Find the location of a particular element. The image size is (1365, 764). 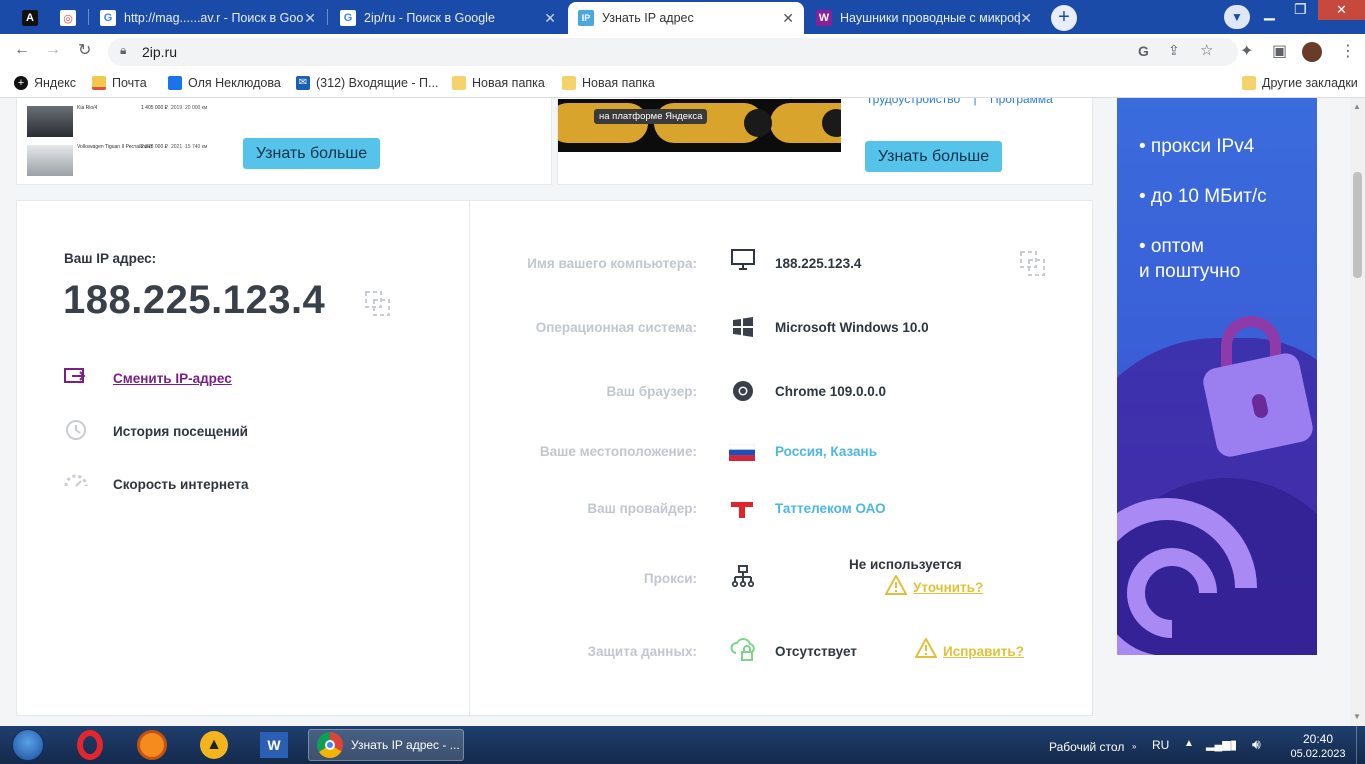

scroll-thumb is located at coordinates (1357, 225).